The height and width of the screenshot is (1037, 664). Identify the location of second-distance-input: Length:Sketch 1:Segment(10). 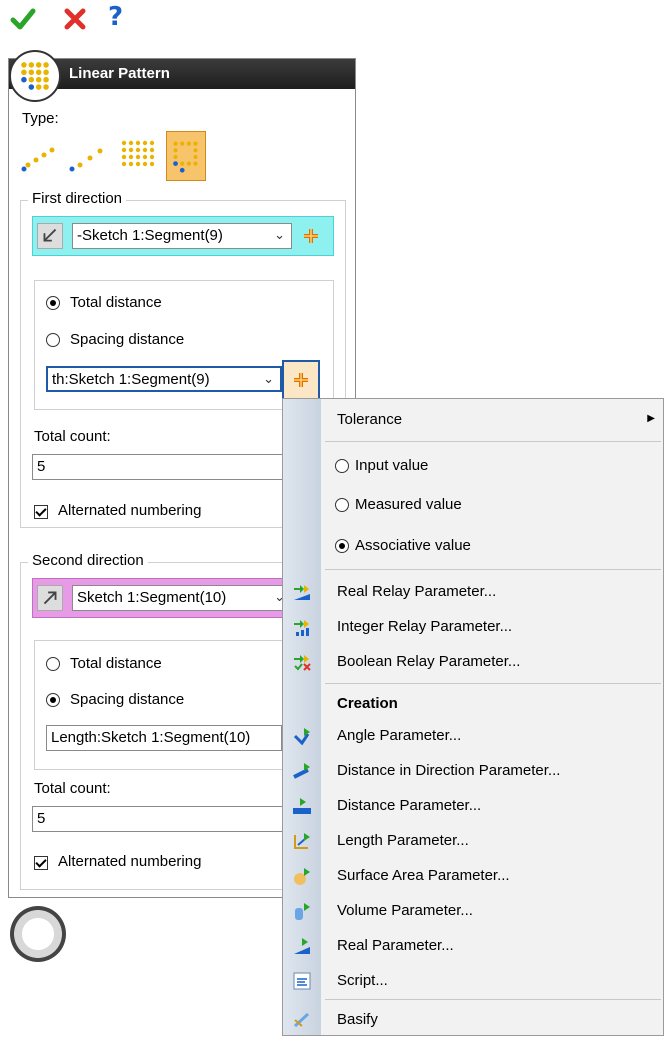
(164, 738).